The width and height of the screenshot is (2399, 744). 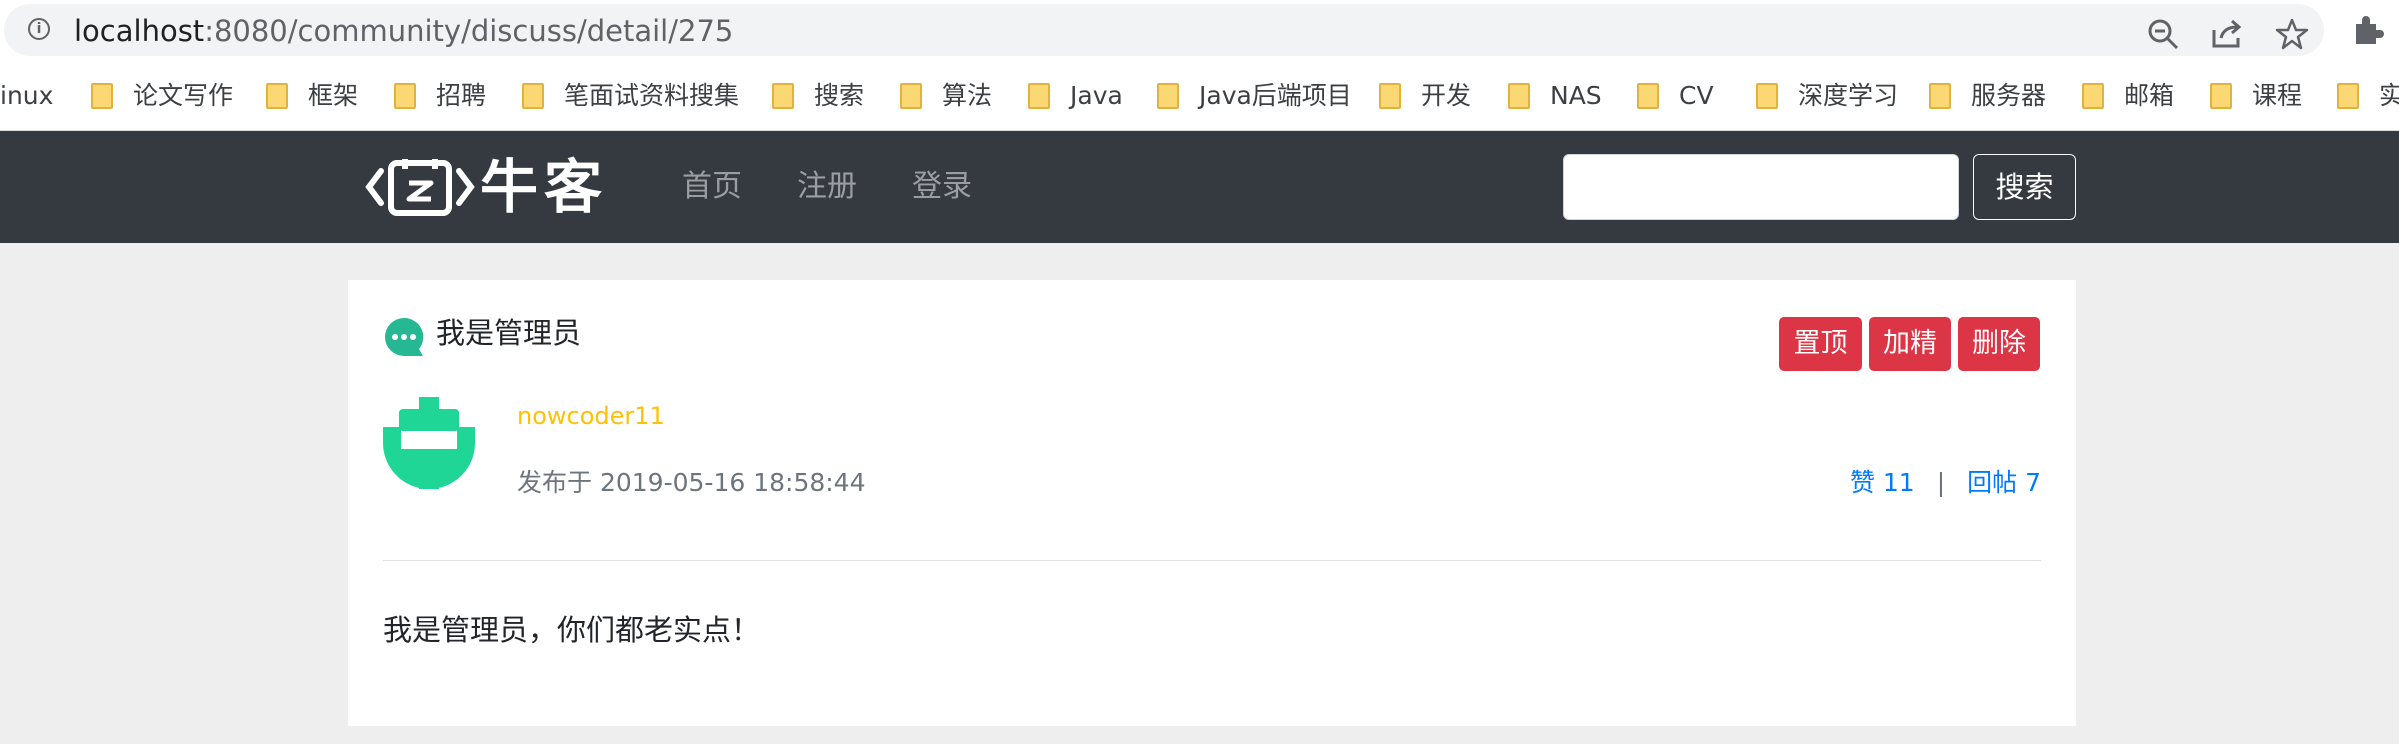 I want to click on like-link: 赞 11, so click(x=1882, y=482).